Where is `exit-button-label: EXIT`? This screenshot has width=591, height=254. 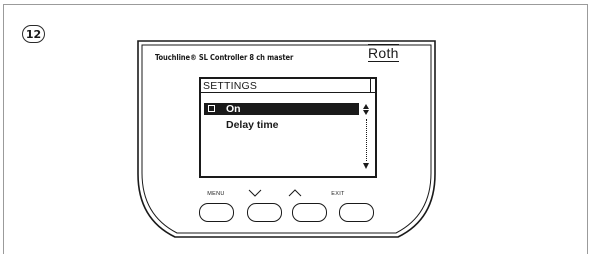 exit-button-label: EXIT is located at coordinates (338, 194).